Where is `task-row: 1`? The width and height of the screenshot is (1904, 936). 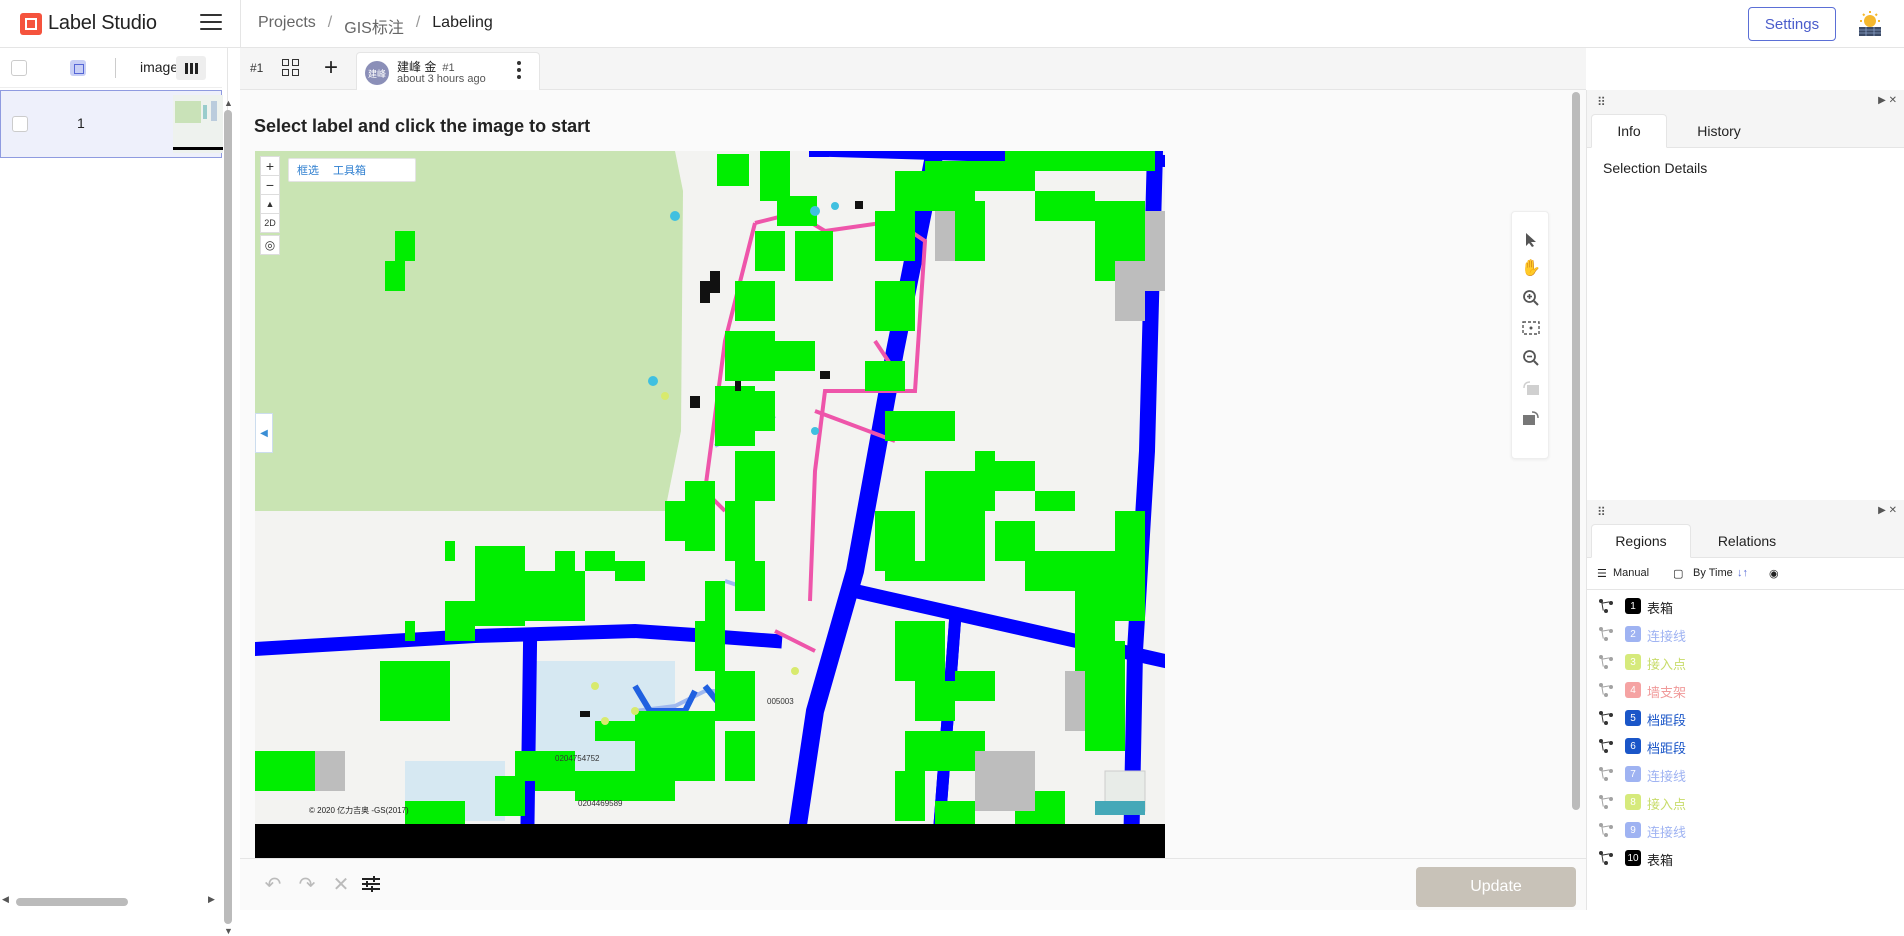 task-row: 1 is located at coordinates (111, 124).